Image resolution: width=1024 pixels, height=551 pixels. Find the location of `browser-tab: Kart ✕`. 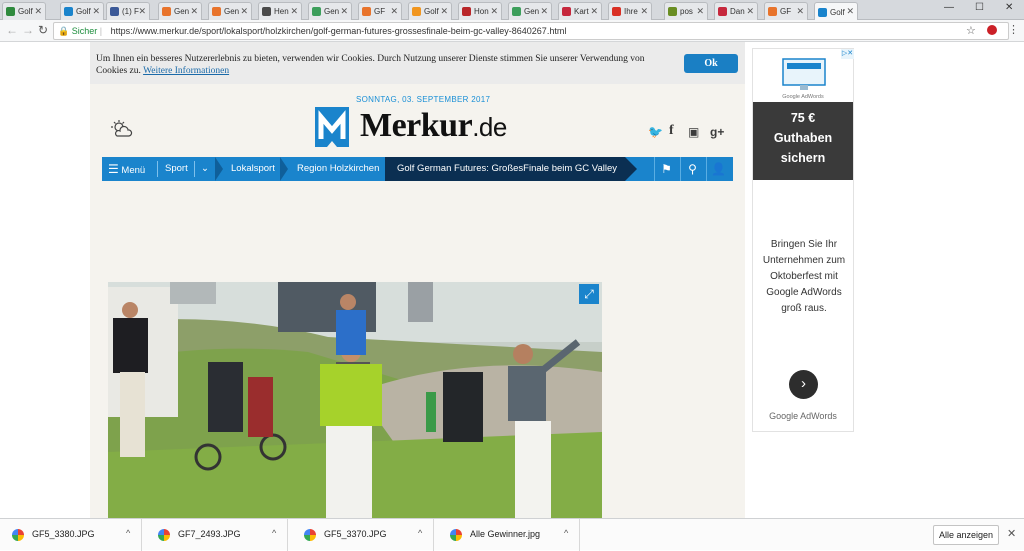

browser-tab: Kart ✕ is located at coordinates (580, 11).